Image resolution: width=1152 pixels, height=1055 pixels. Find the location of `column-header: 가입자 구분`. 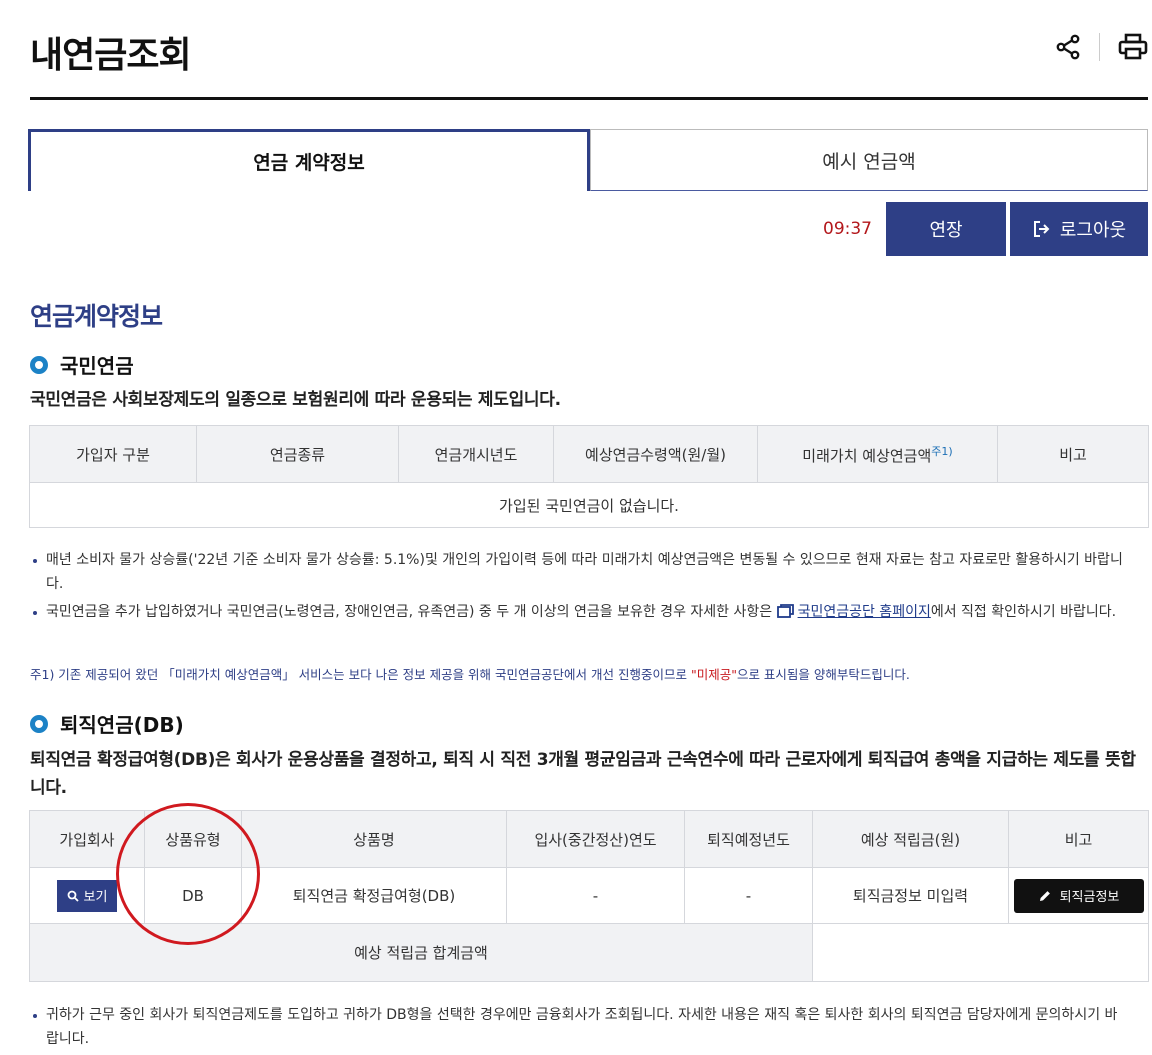

column-header: 가입자 구분 is located at coordinates (113, 454).